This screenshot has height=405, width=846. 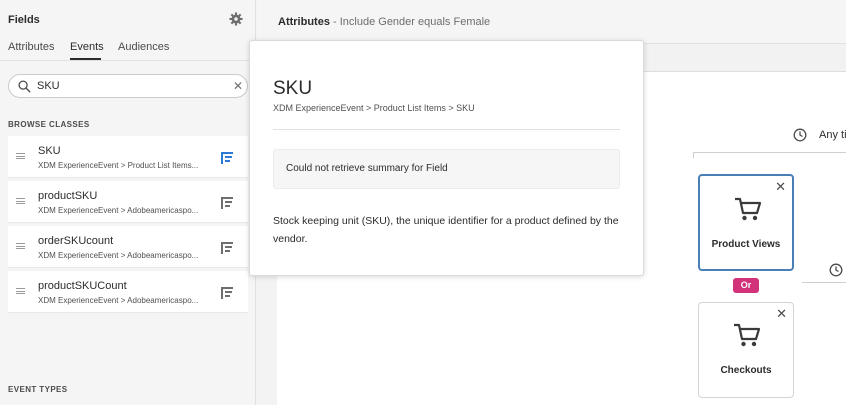 What do you see at coordinates (49, 124) in the screenshot?
I see `browse-classes-label: BROWSE CLASSES` at bounding box center [49, 124].